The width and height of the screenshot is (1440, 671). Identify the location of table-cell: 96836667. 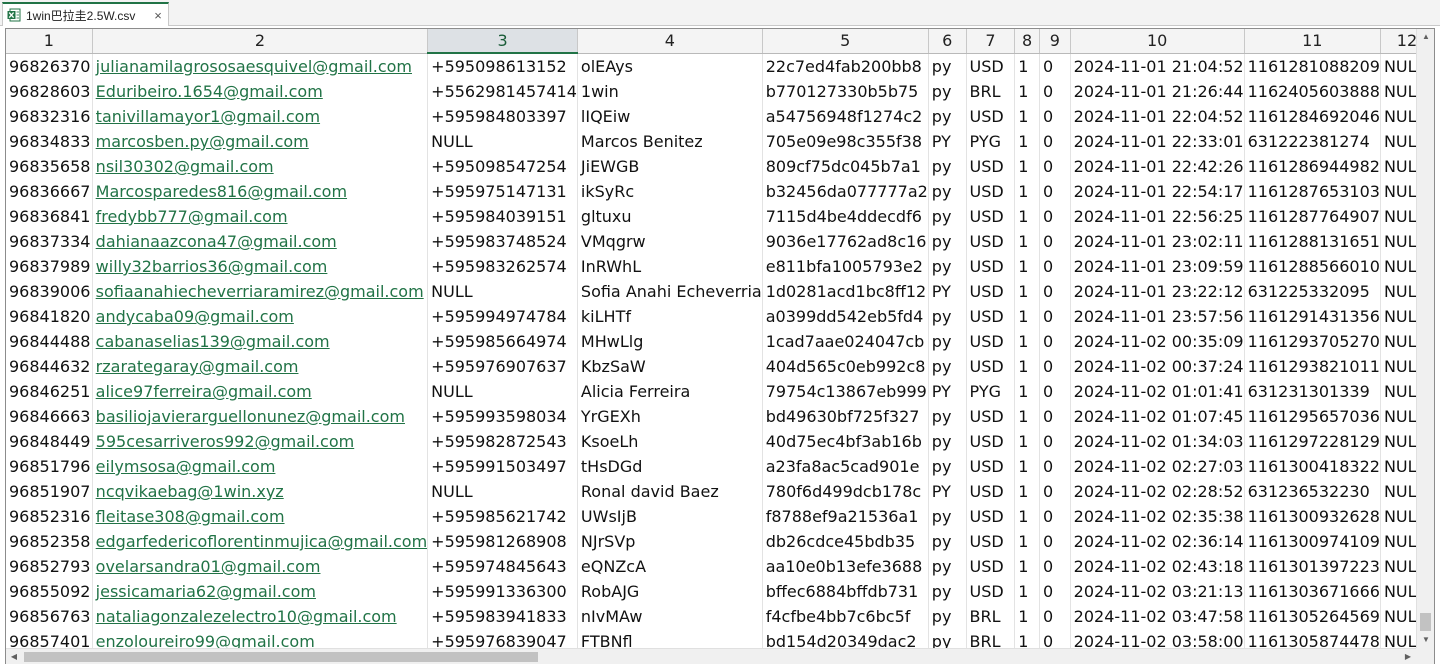
(49, 191).